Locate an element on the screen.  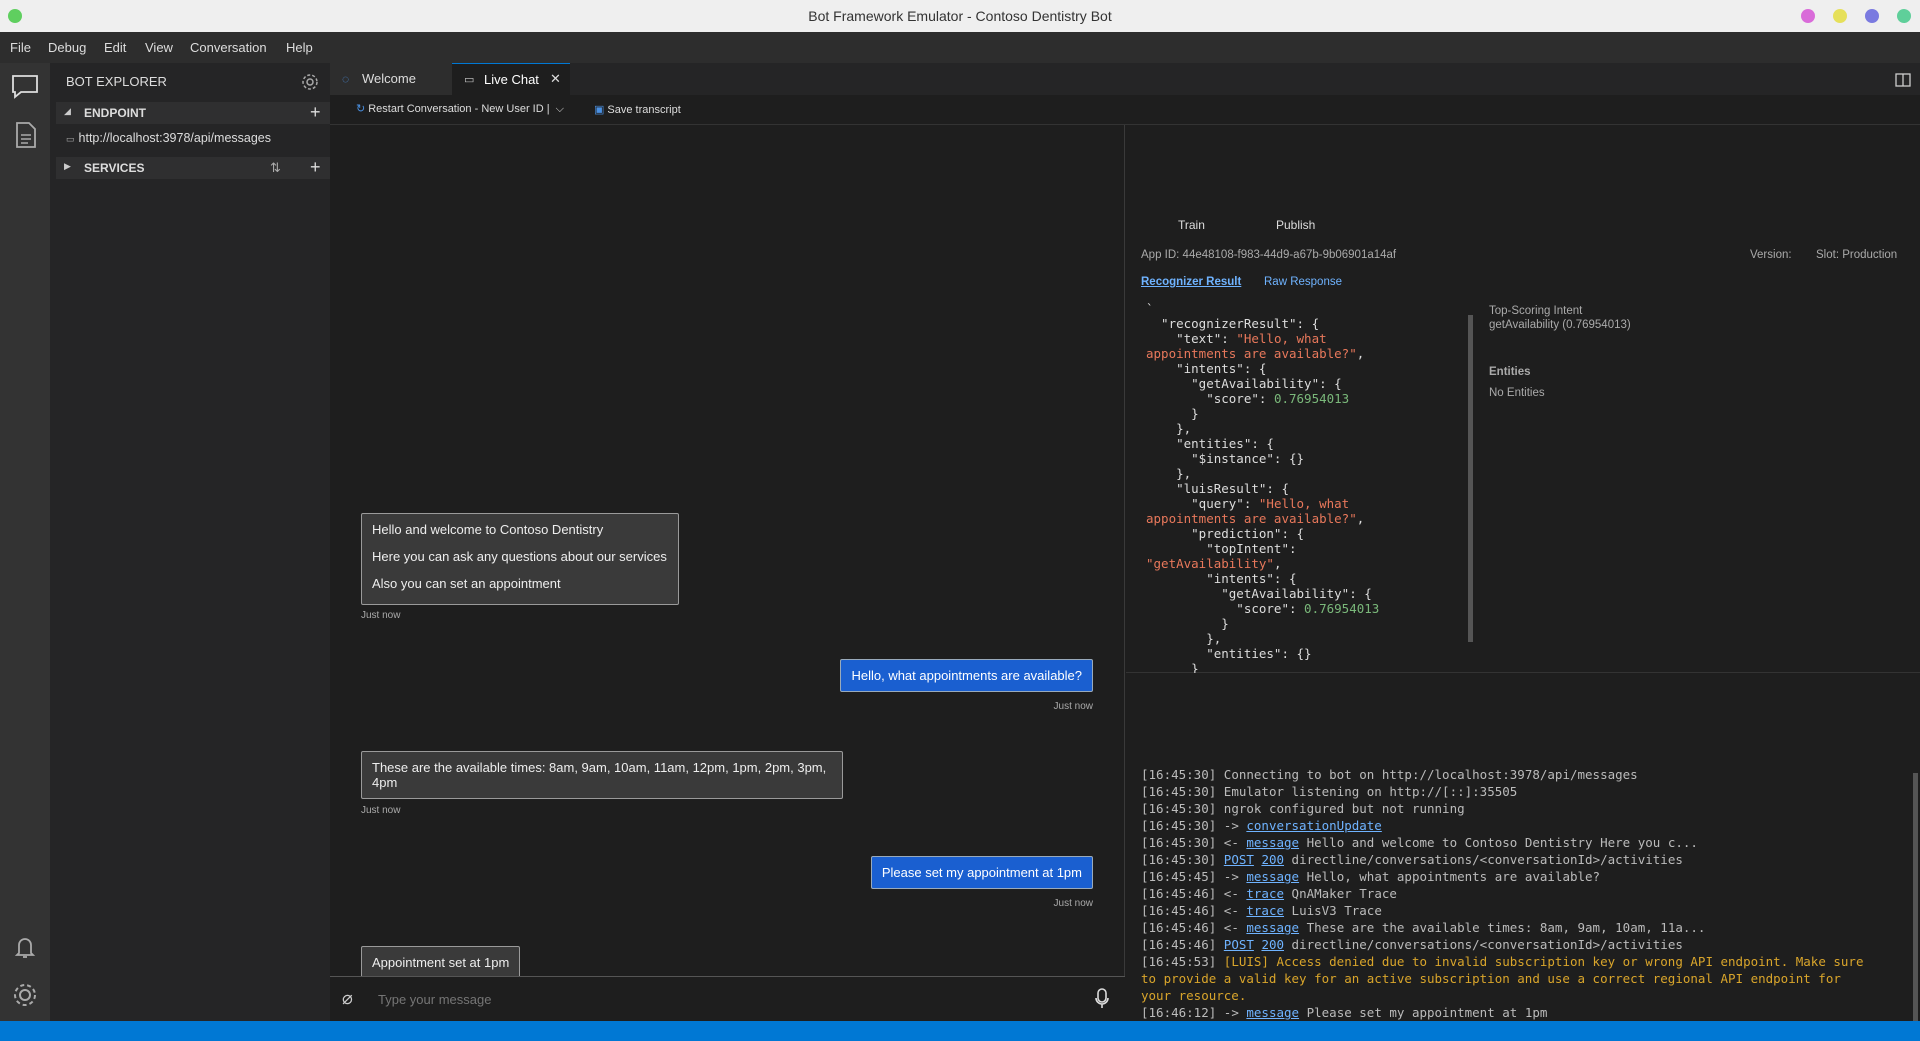
user-message: Hello, what appointments are available? is located at coordinates (966, 675).